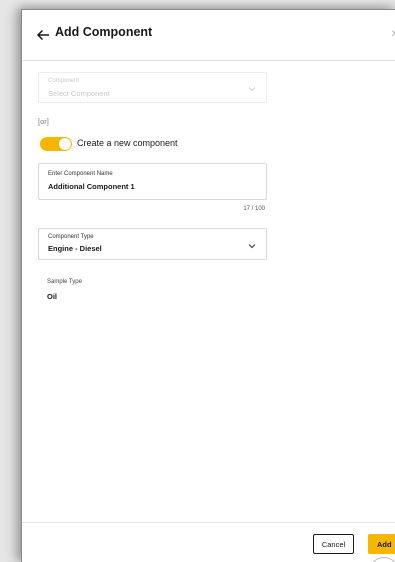 The width and height of the screenshot is (395, 562). Describe the element at coordinates (382, 559) in the screenshot. I see `floating-action-button: +` at that location.